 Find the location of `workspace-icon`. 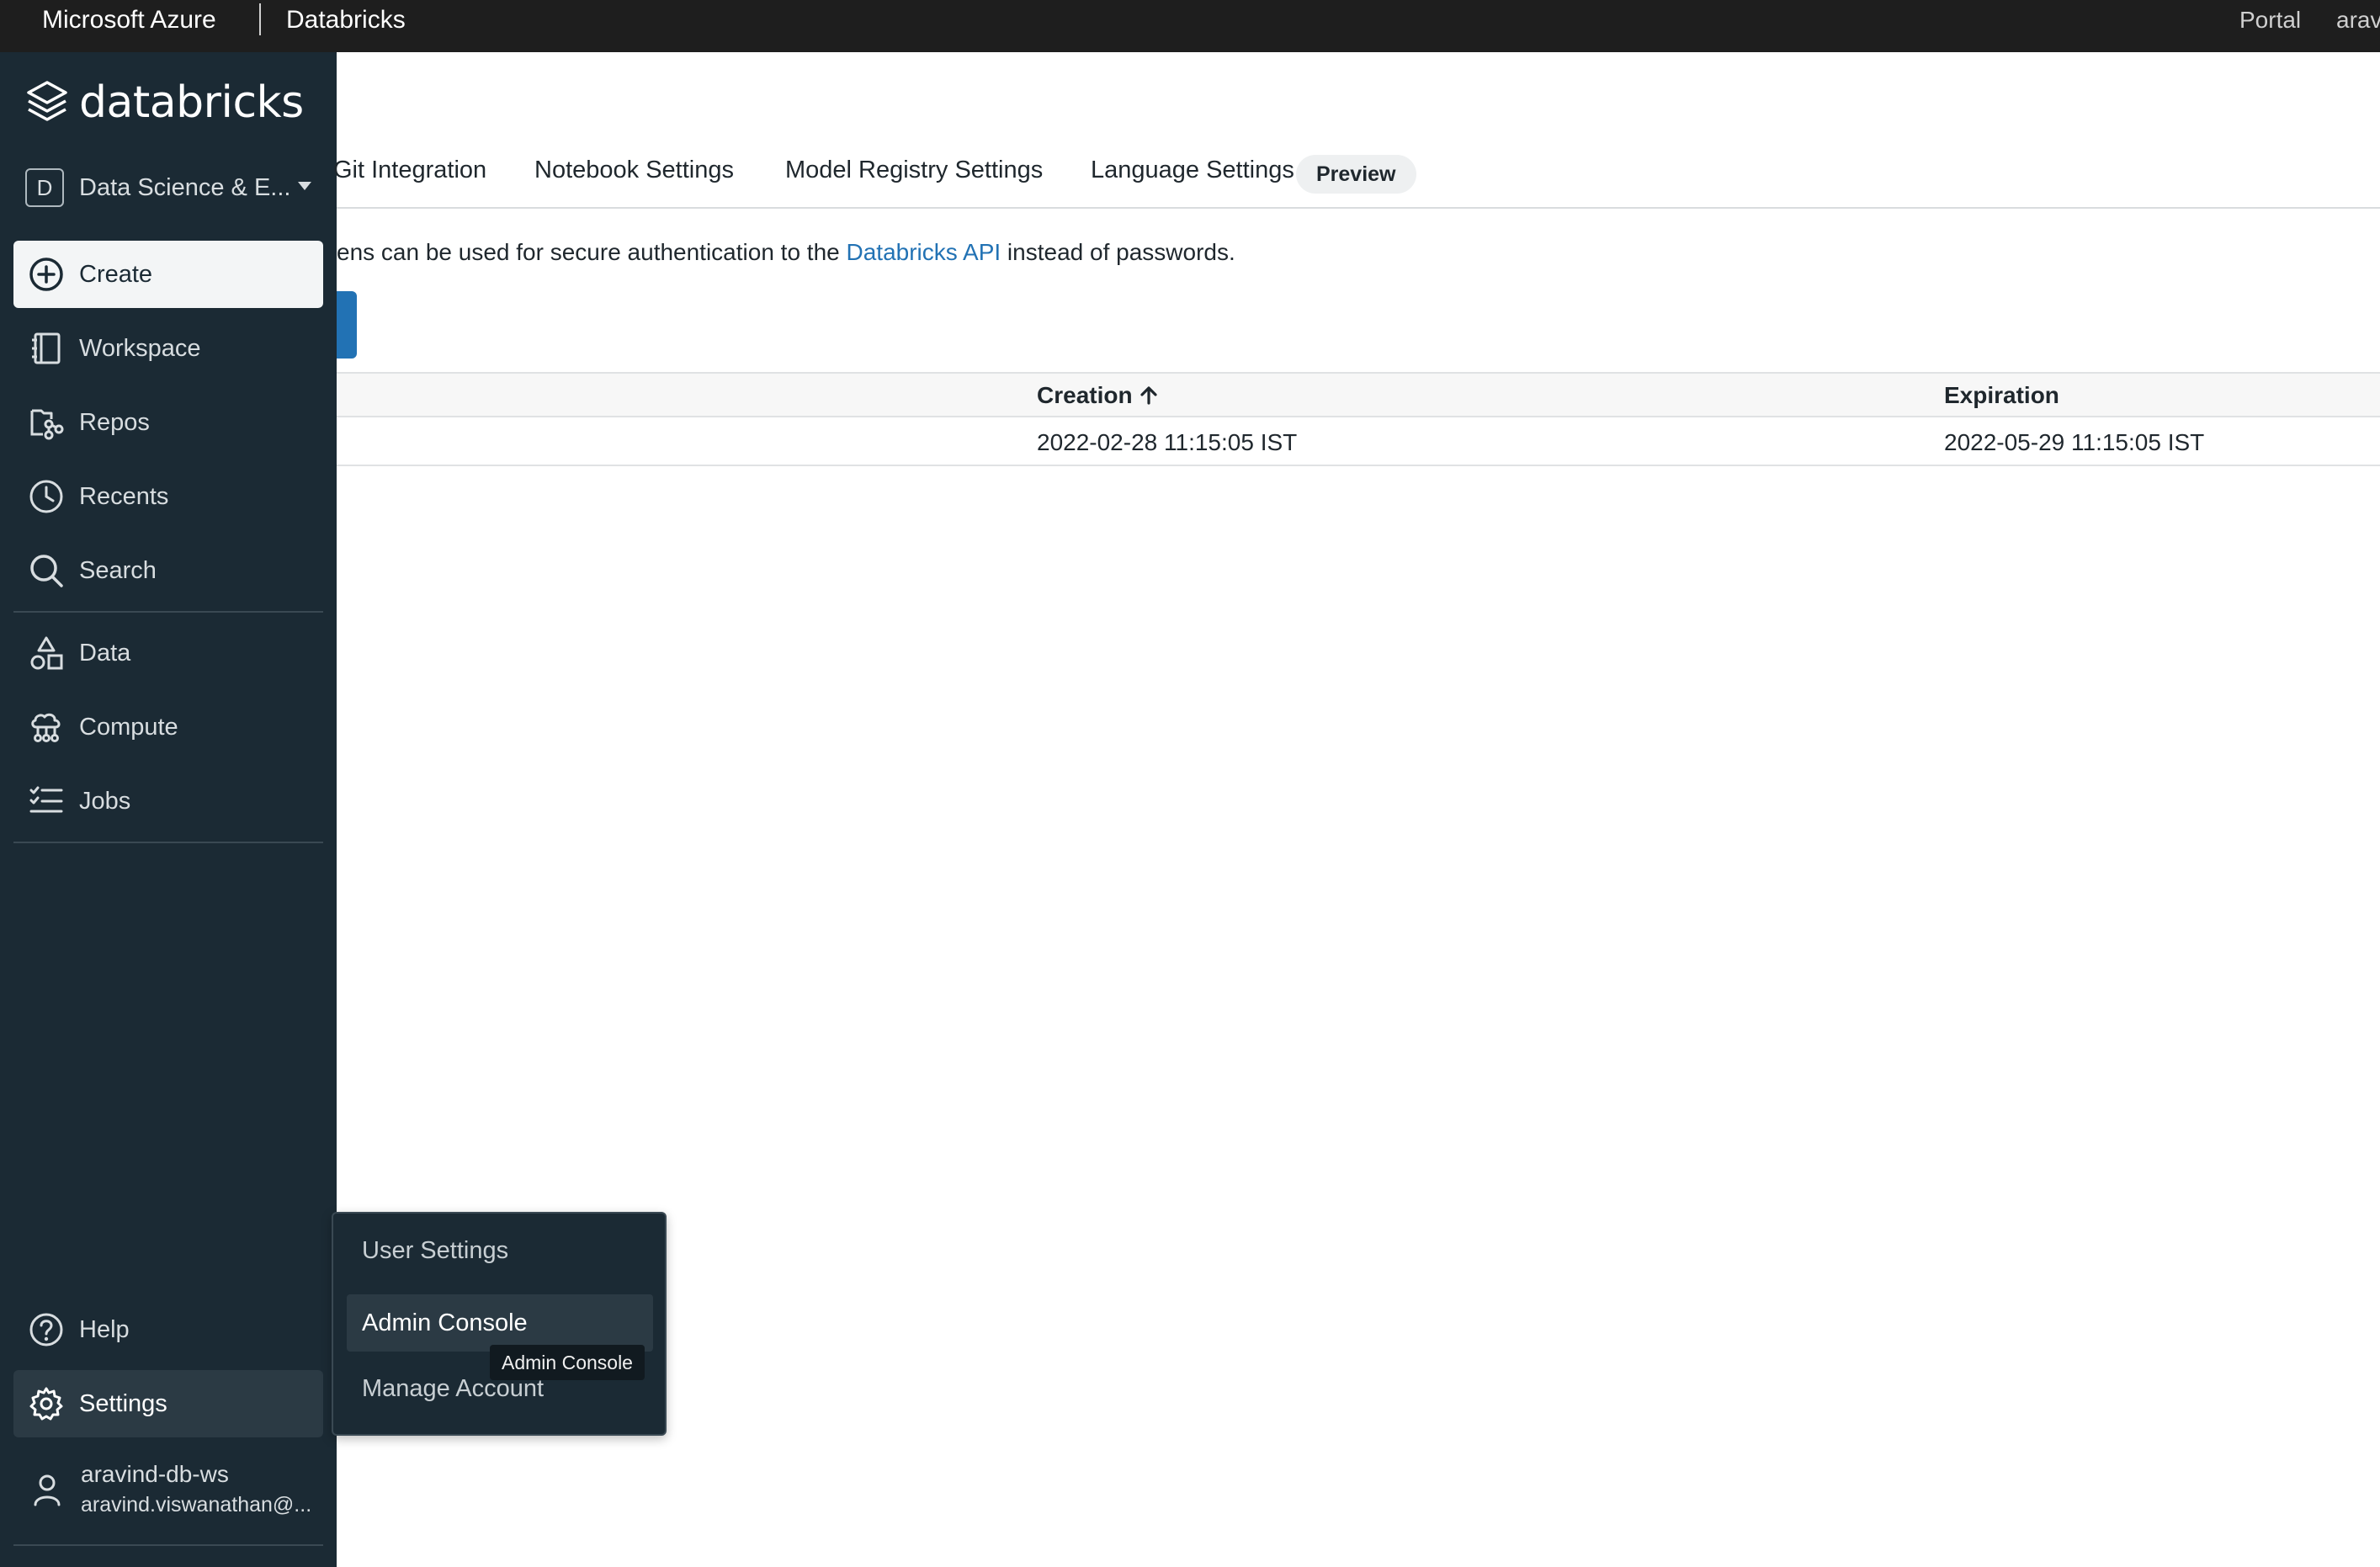

workspace-icon is located at coordinates (46, 348).